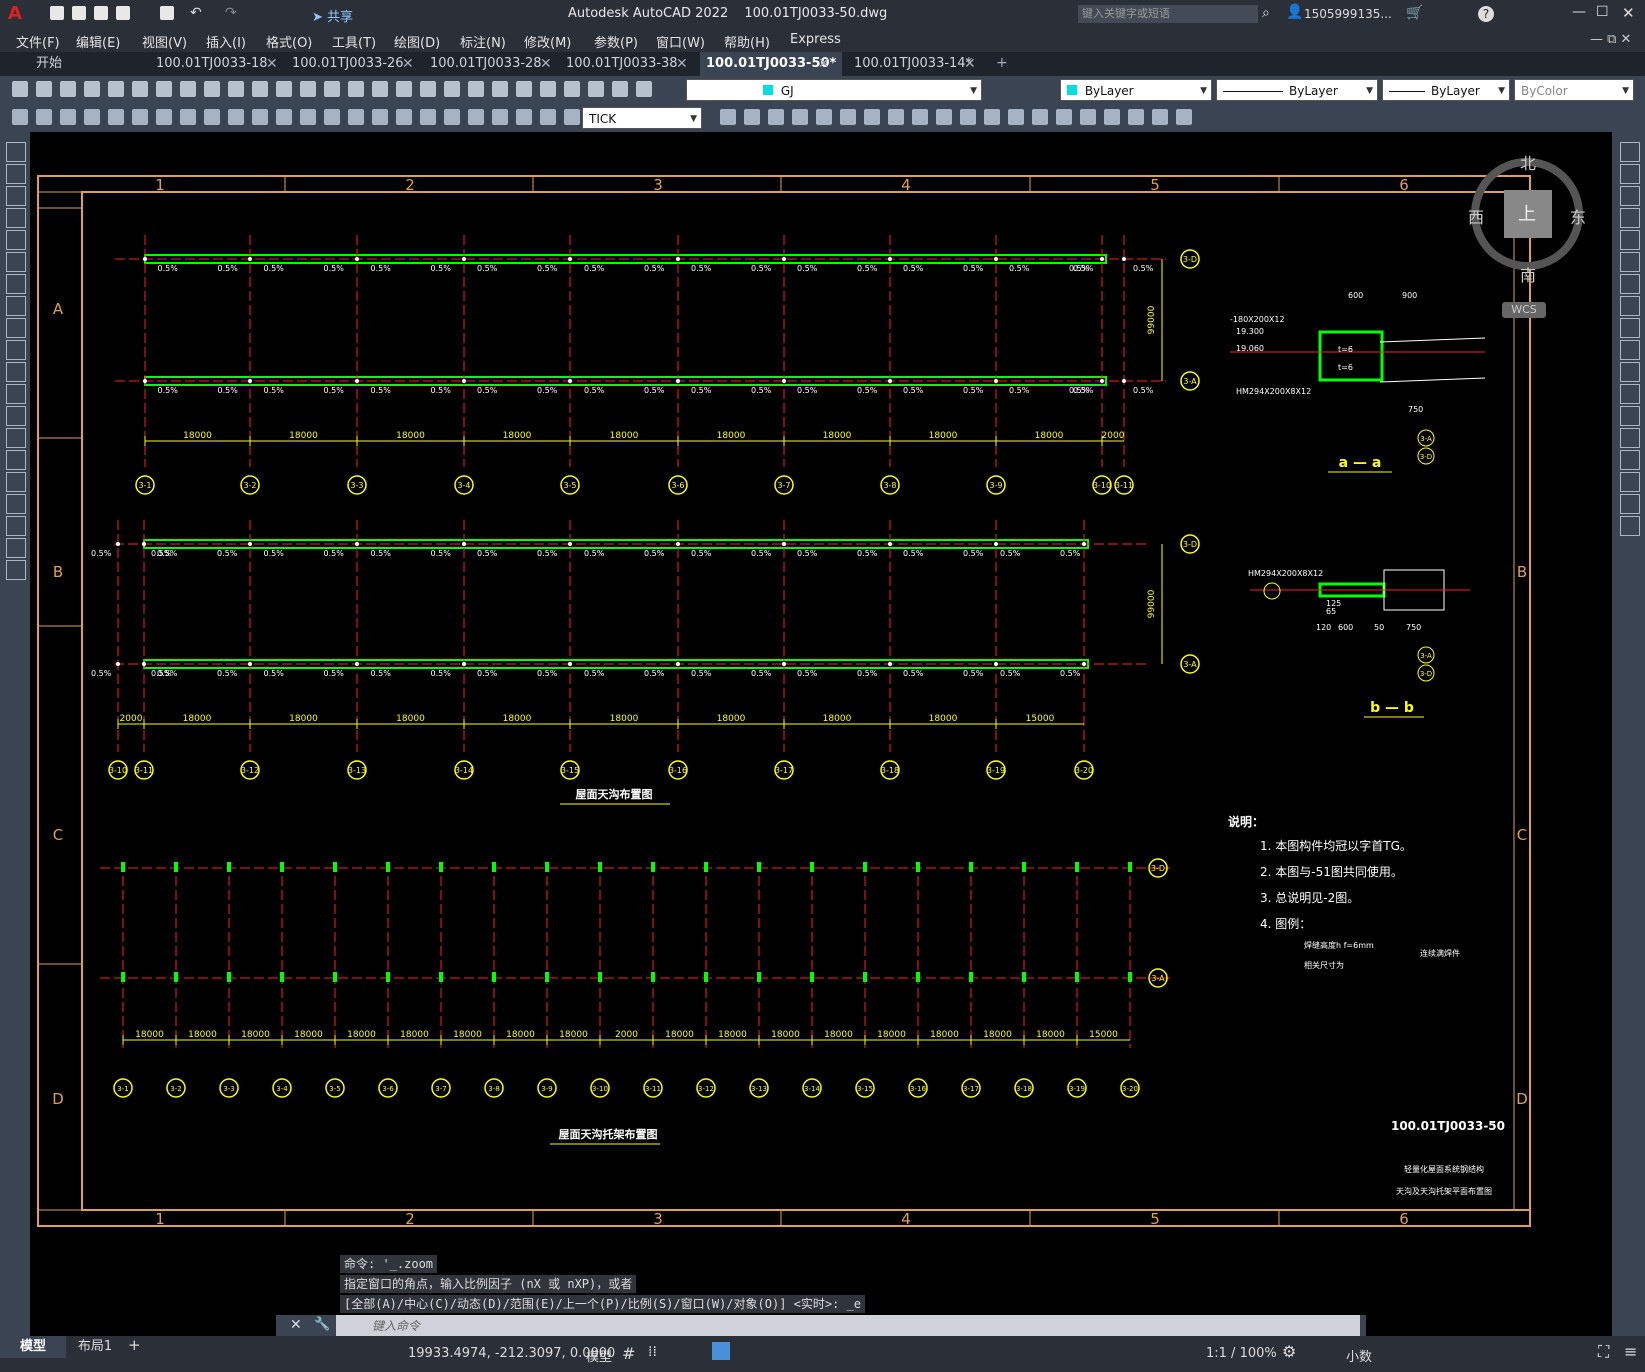 The width and height of the screenshot is (1645, 1372). I want to click on viewcube-east: 东, so click(1578, 216).